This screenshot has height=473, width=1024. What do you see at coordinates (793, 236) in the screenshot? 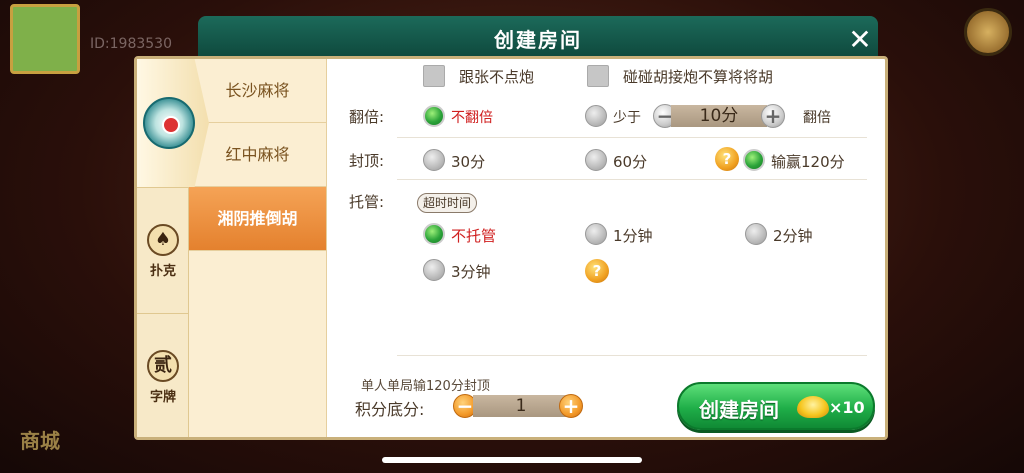
I see `host-2min-label: 2分钟` at bounding box center [793, 236].